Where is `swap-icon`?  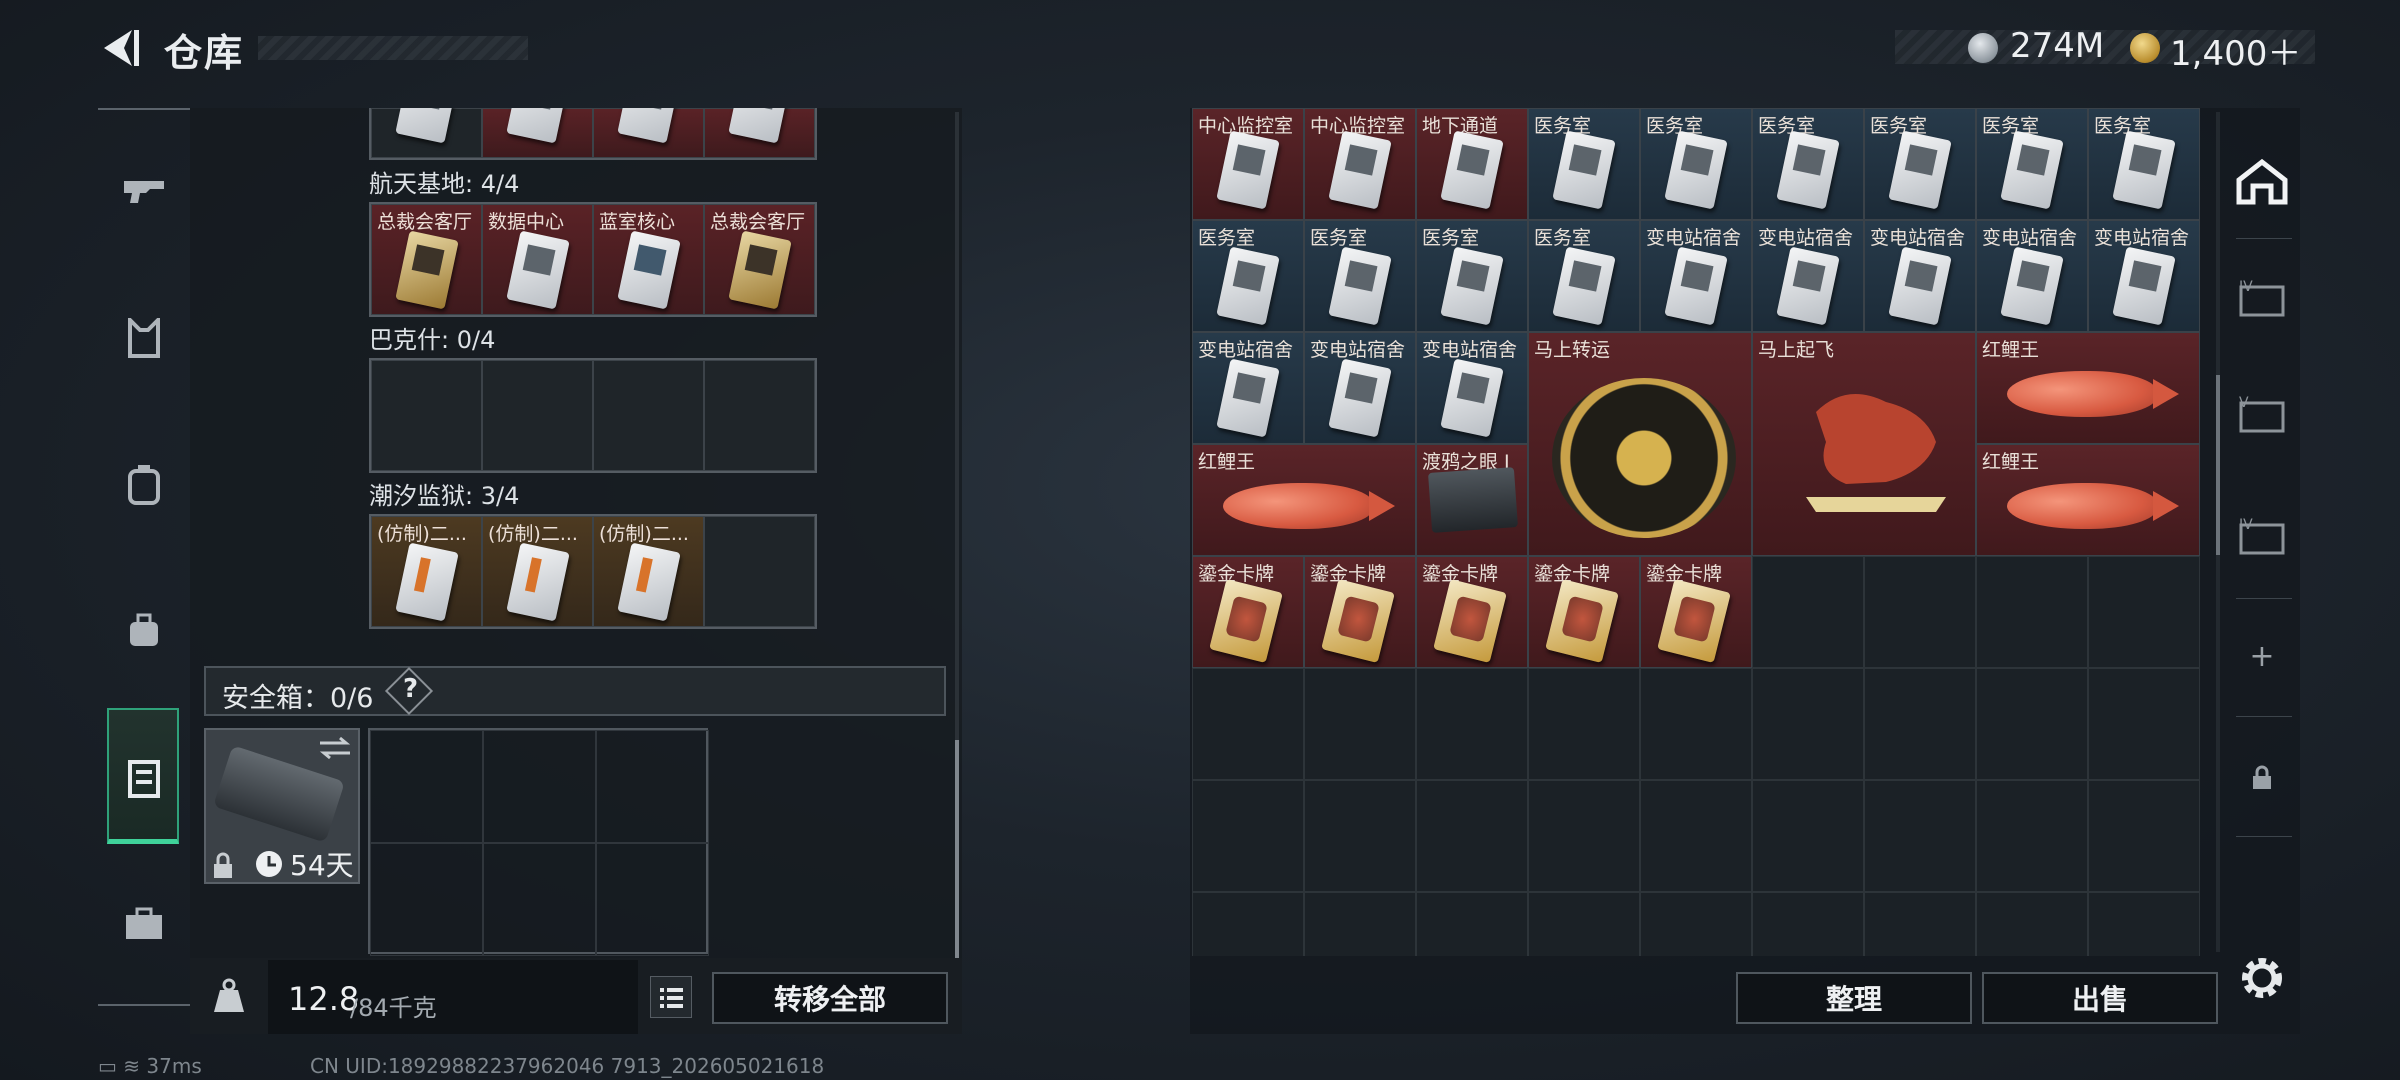
swap-icon is located at coordinates (335, 748).